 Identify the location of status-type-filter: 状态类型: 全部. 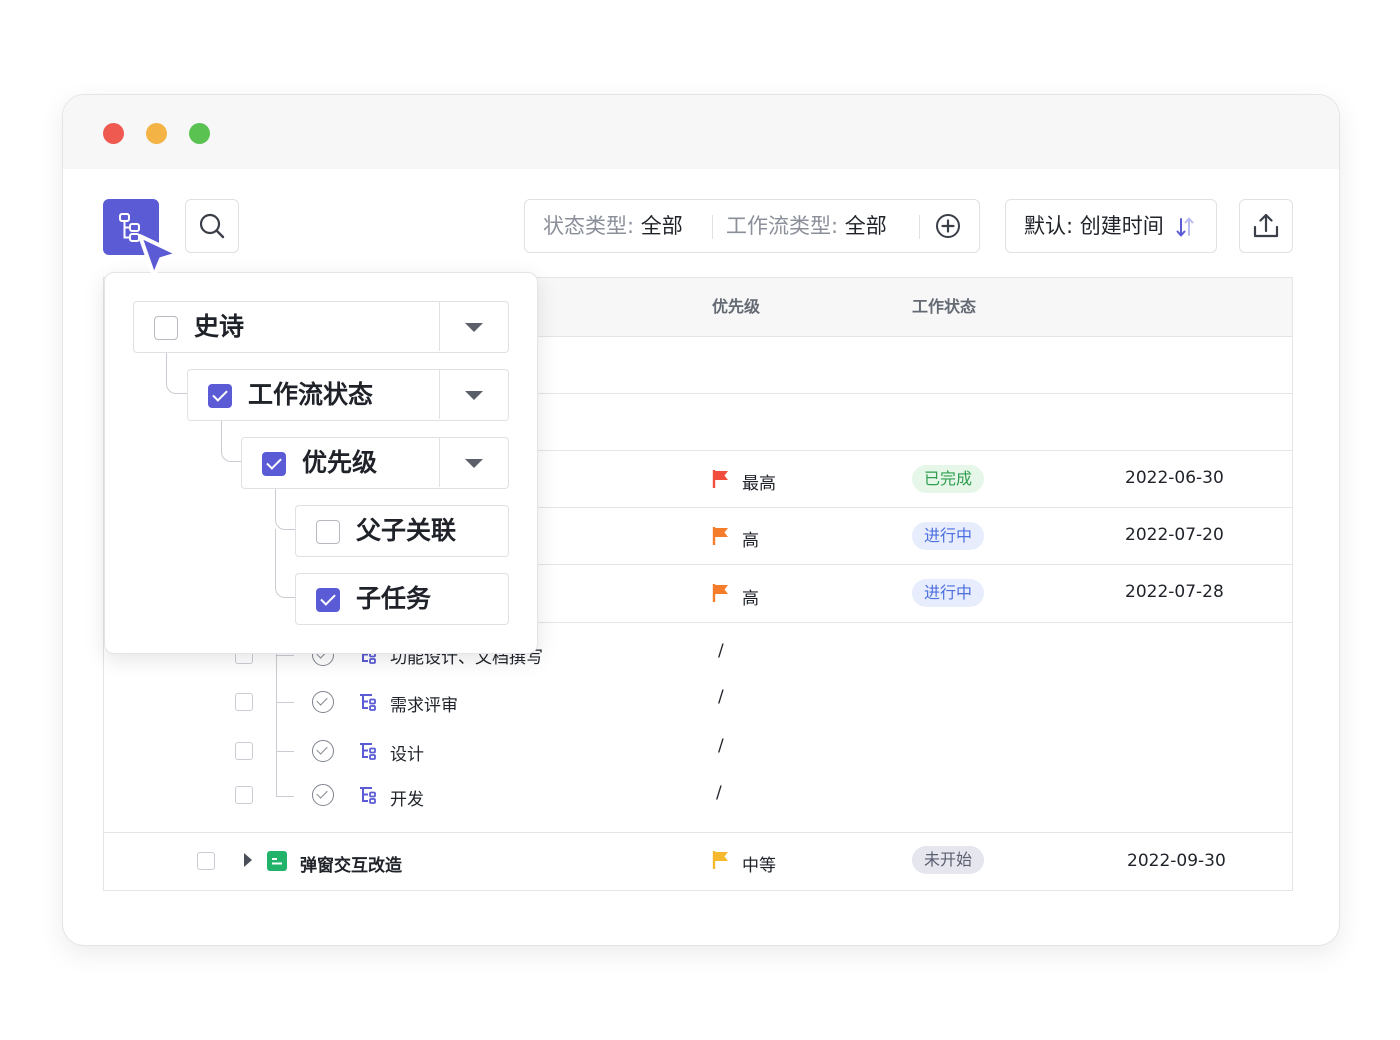
(613, 226).